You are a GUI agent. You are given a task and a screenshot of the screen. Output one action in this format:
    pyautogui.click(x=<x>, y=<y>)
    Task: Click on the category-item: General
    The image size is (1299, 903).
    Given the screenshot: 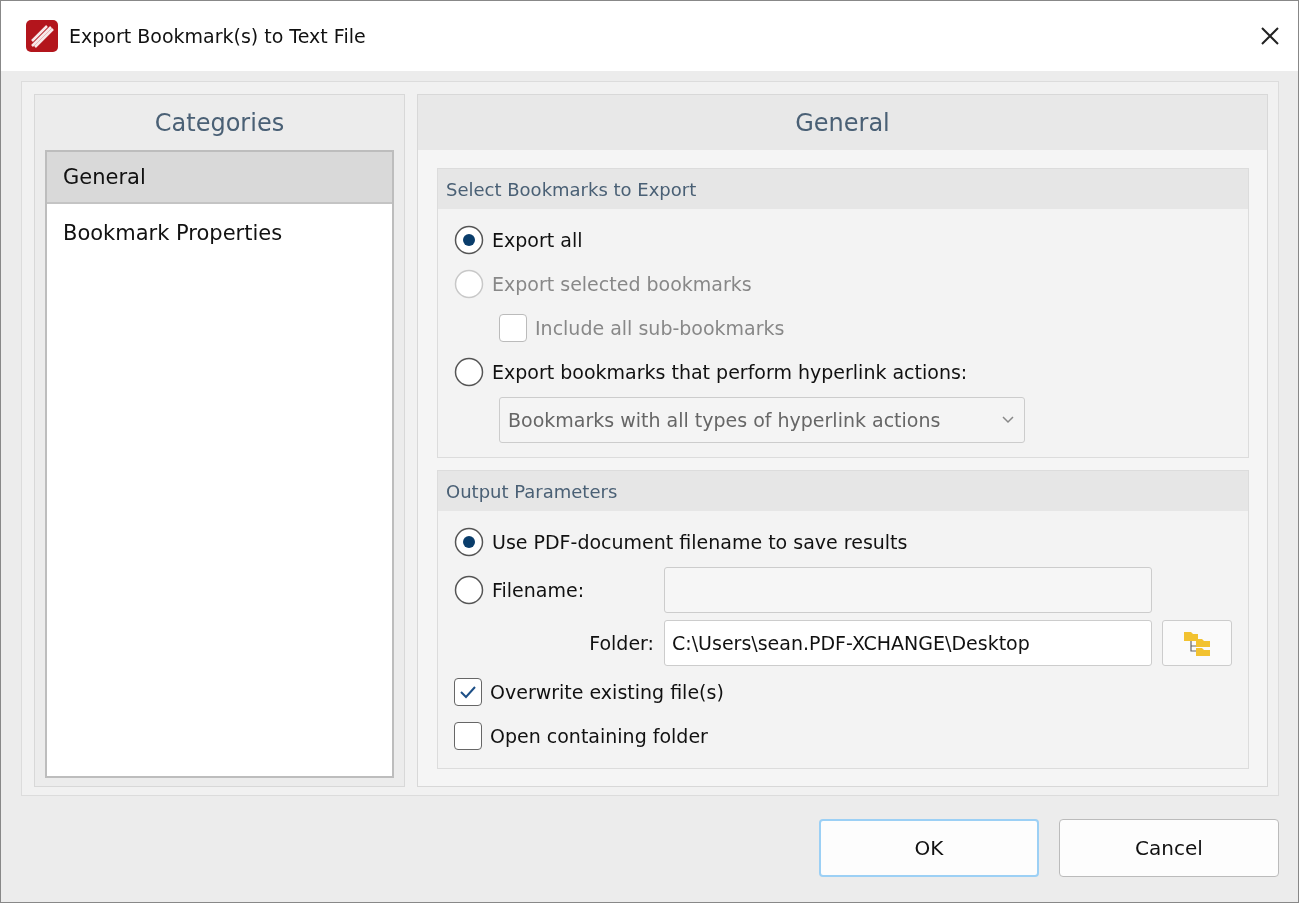 What is the action you would take?
    pyautogui.click(x=219, y=178)
    